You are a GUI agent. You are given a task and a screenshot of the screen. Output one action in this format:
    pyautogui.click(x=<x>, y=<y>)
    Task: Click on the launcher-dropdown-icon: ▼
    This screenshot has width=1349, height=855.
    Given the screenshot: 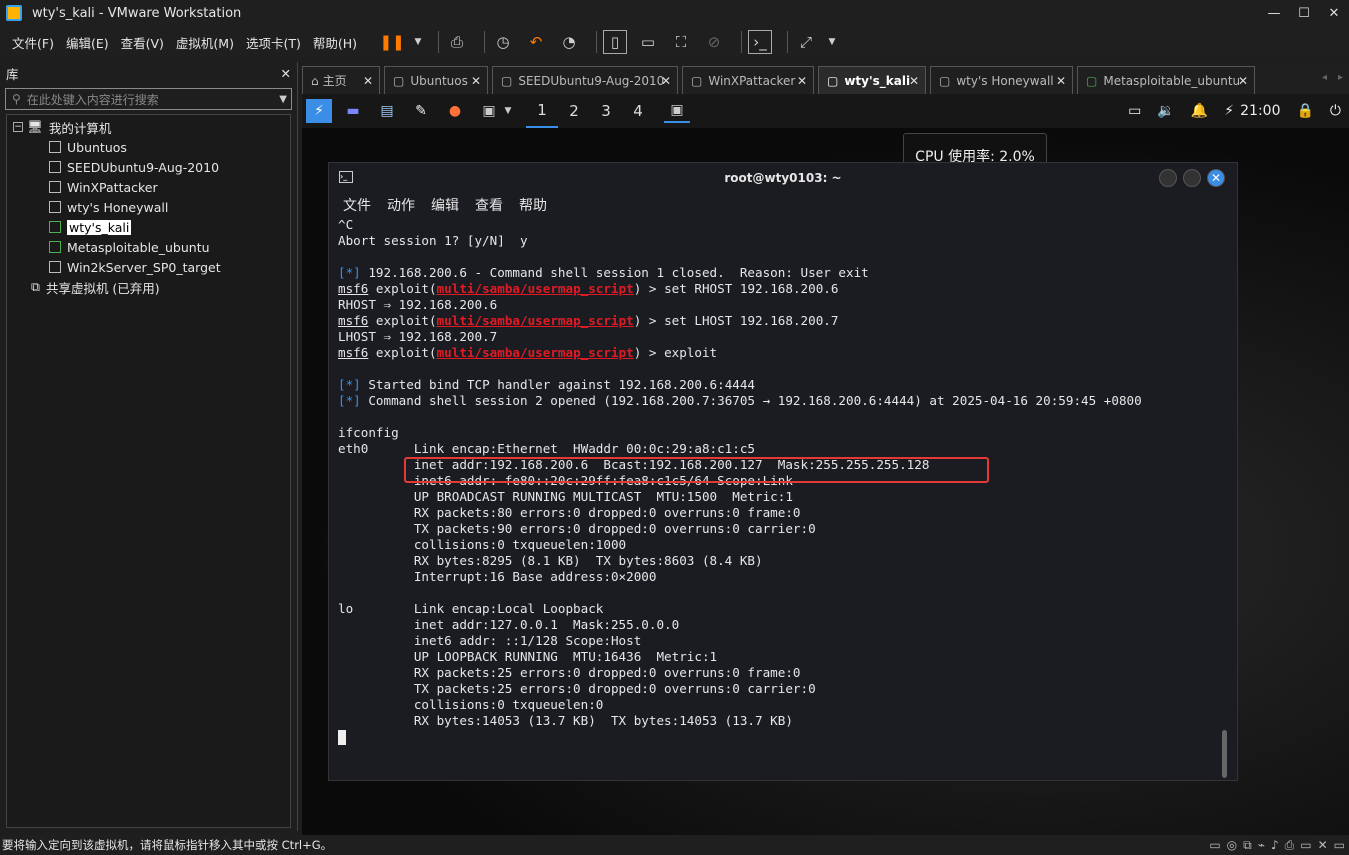 What is the action you would take?
    pyautogui.click(x=508, y=111)
    